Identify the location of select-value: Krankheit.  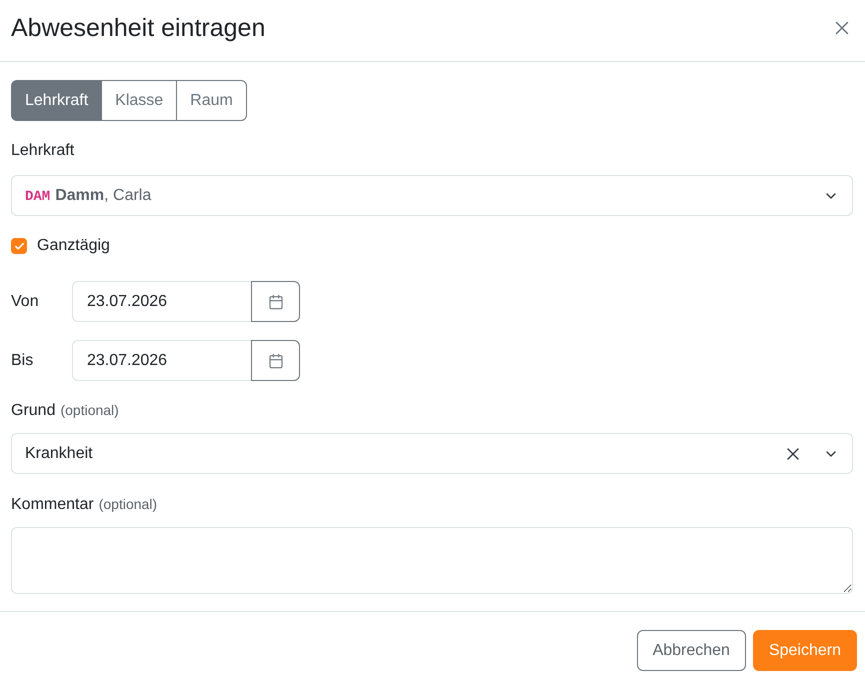
(59, 453).